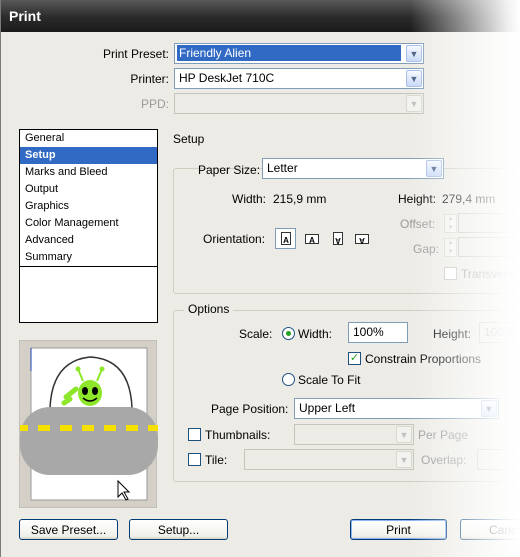  I want to click on thumbnails-select: ▼, so click(354, 434).